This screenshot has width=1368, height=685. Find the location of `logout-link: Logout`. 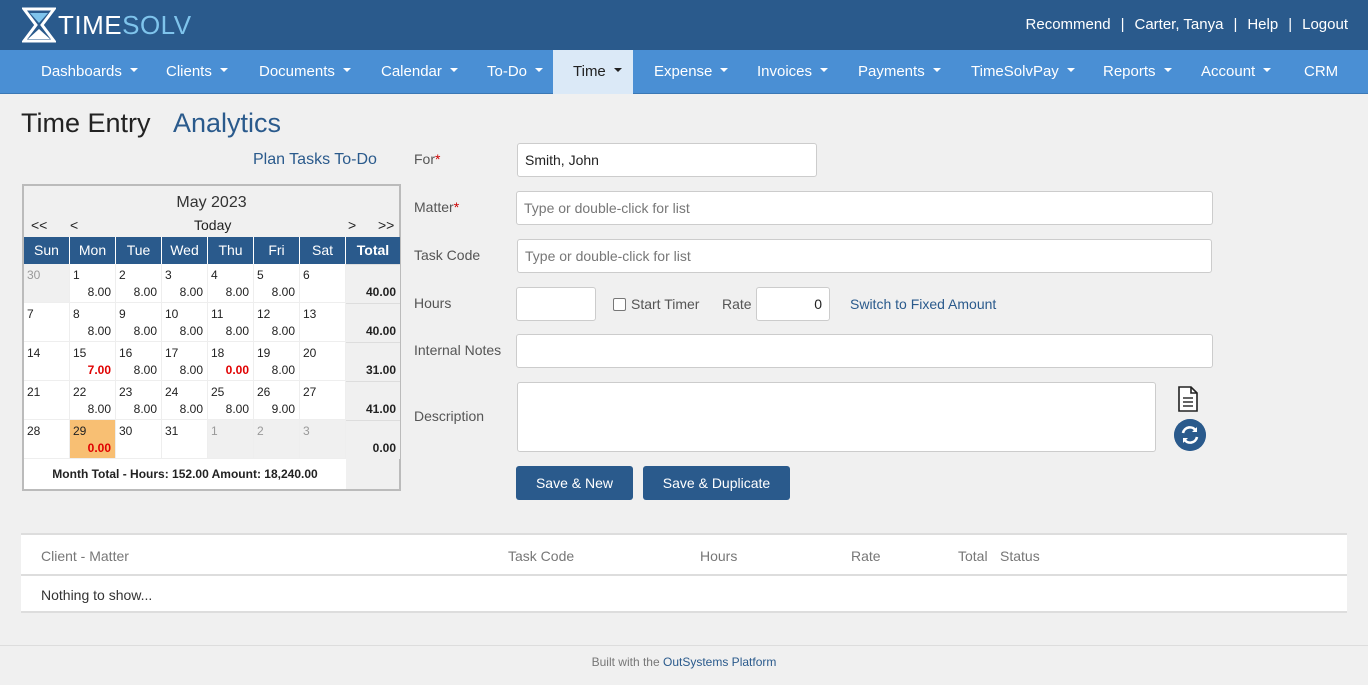

logout-link: Logout is located at coordinates (1325, 24).